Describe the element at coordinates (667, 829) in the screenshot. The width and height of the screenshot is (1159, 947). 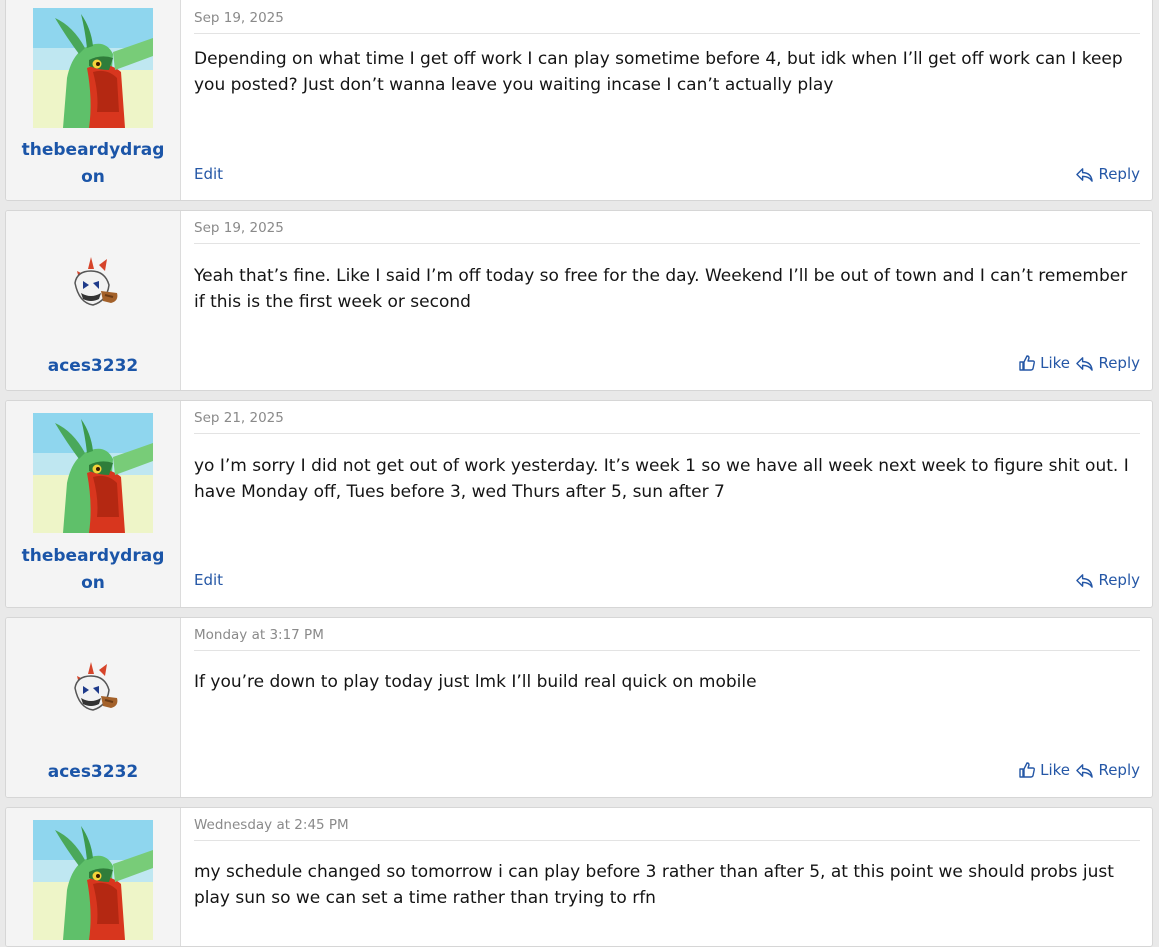
I see `post-date: Wednesday at 2:45 PM` at that location.